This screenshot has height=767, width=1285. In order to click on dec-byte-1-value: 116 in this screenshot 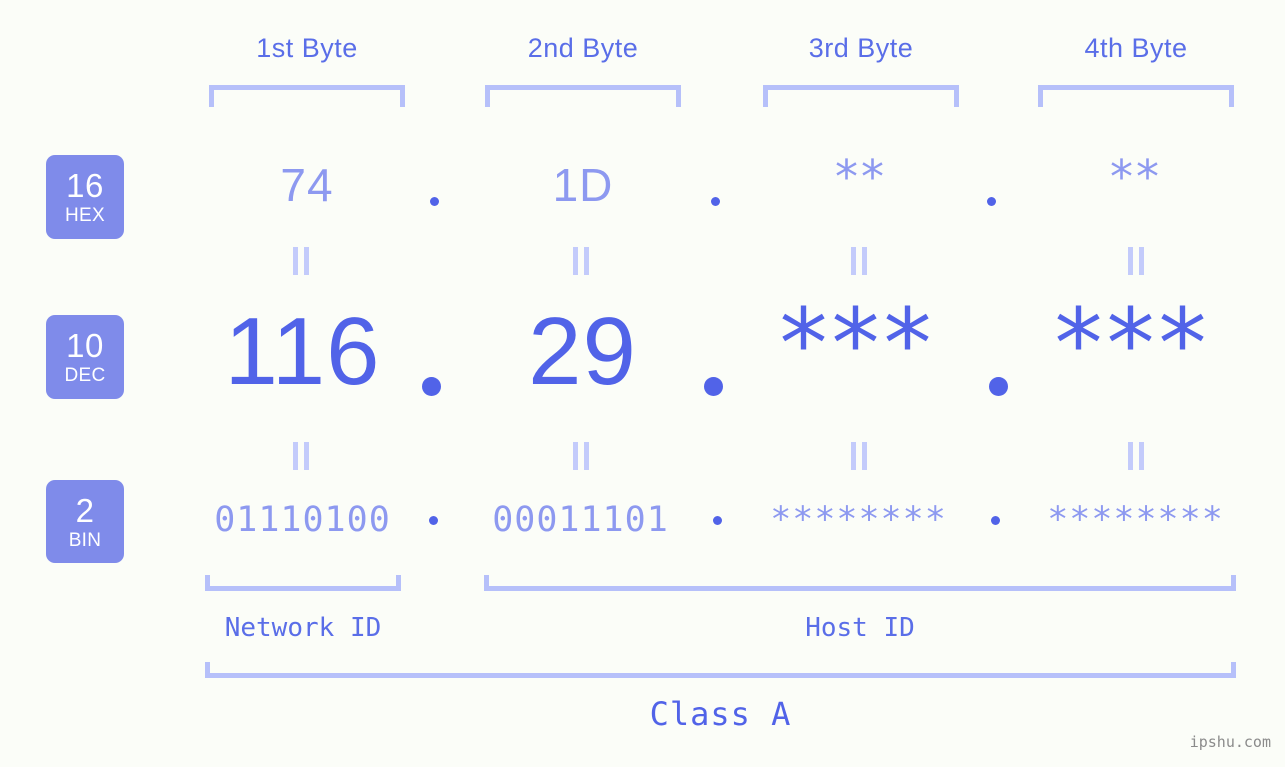, I will do `click(302, 351)`.